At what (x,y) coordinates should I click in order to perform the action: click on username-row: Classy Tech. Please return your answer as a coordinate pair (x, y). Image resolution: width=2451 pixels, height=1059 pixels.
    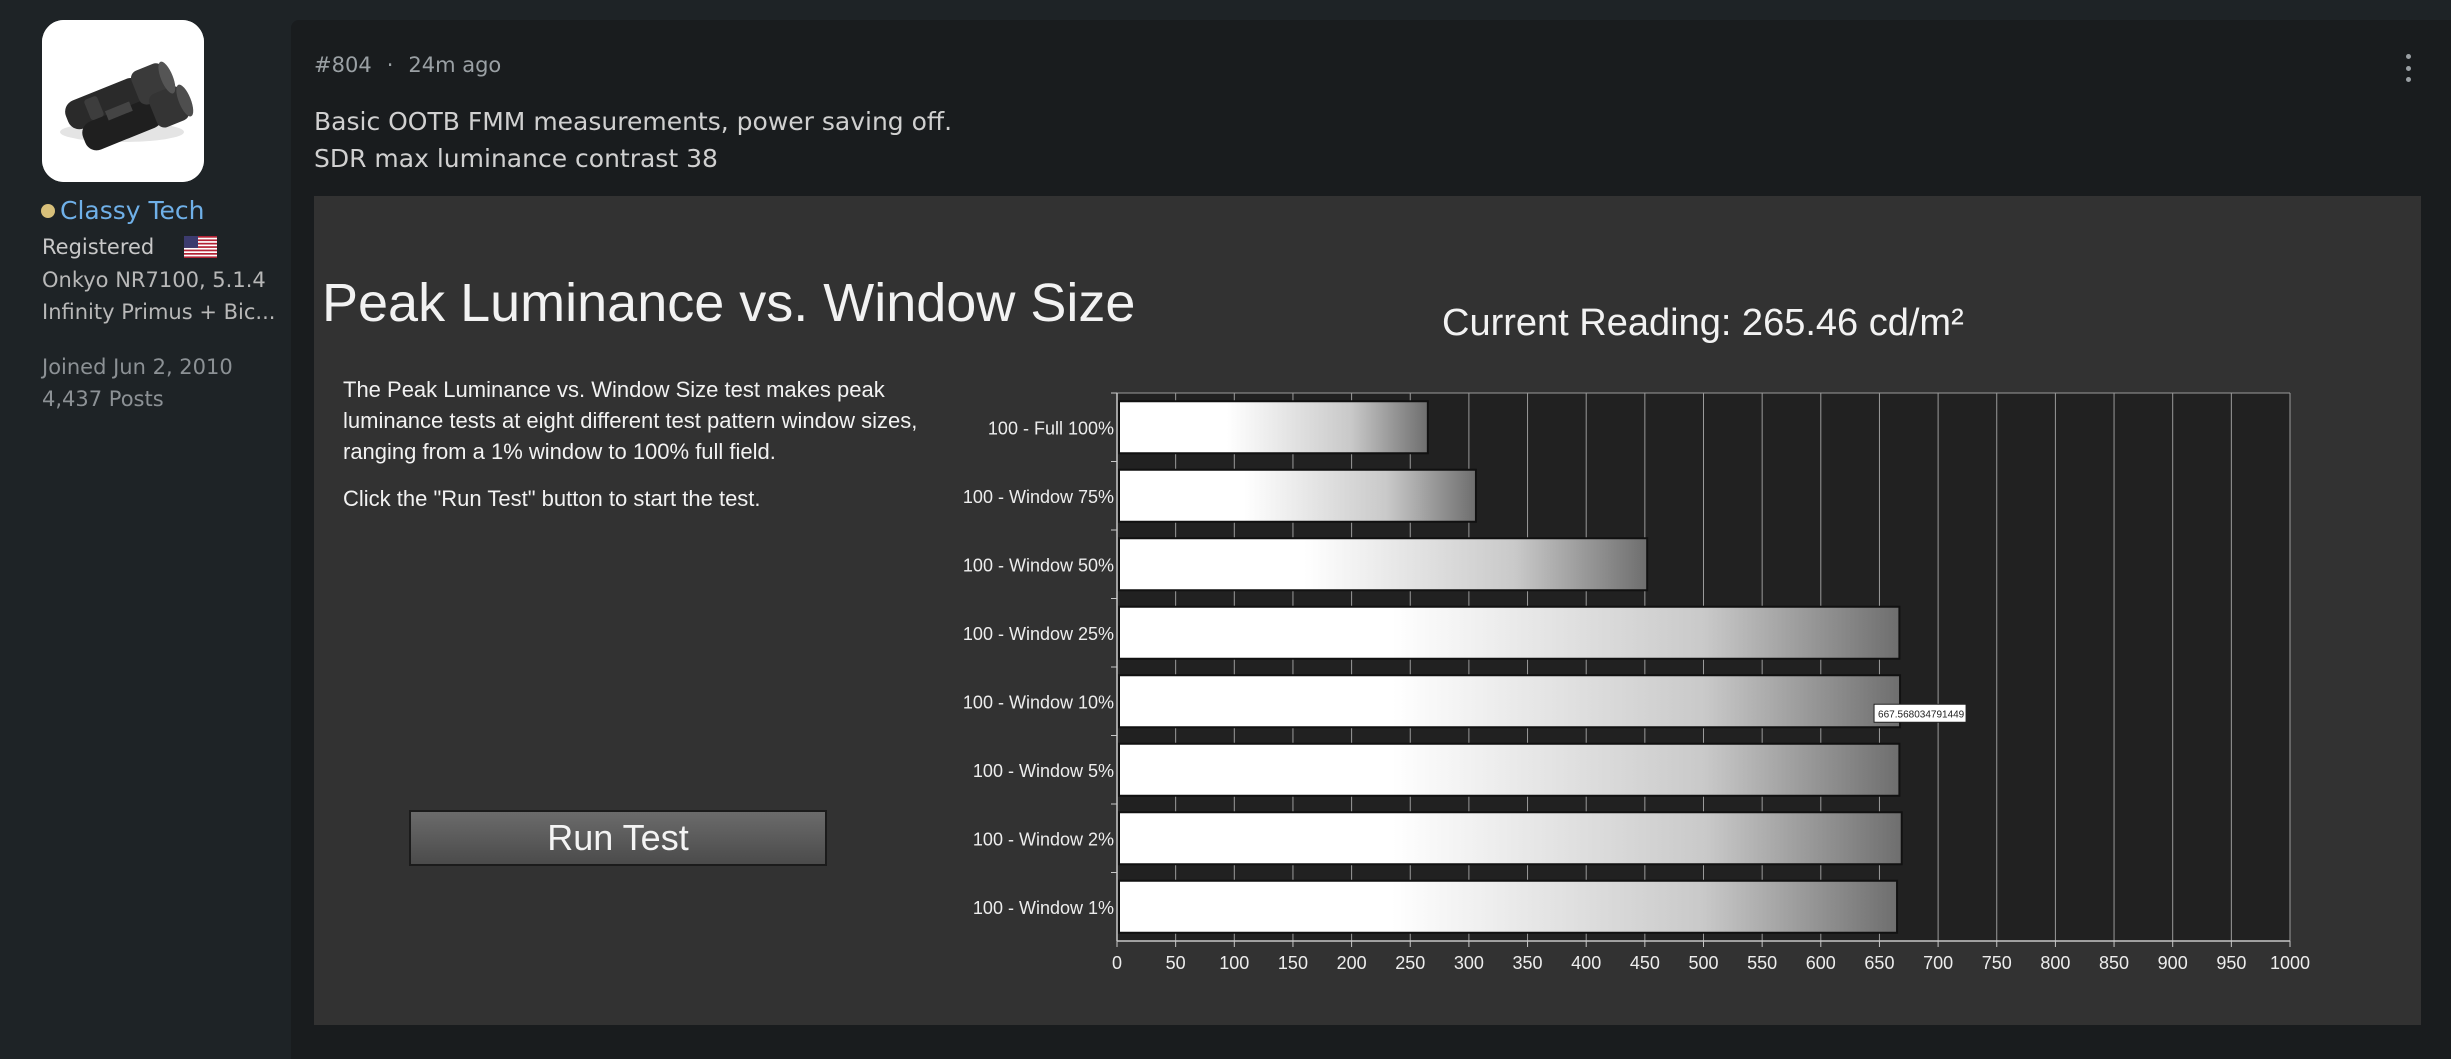
    Looking at the image, I should click on (123, 210).